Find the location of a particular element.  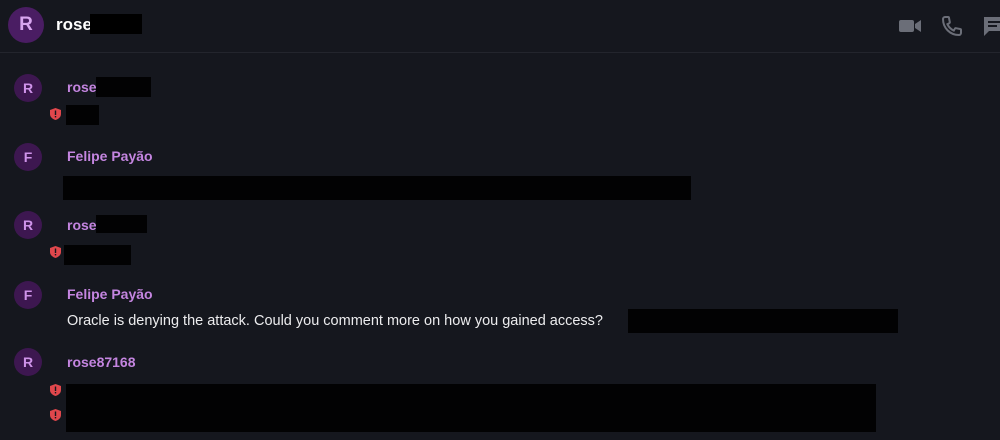

sender-name: rose87168 is located at coordinates (101, 362).